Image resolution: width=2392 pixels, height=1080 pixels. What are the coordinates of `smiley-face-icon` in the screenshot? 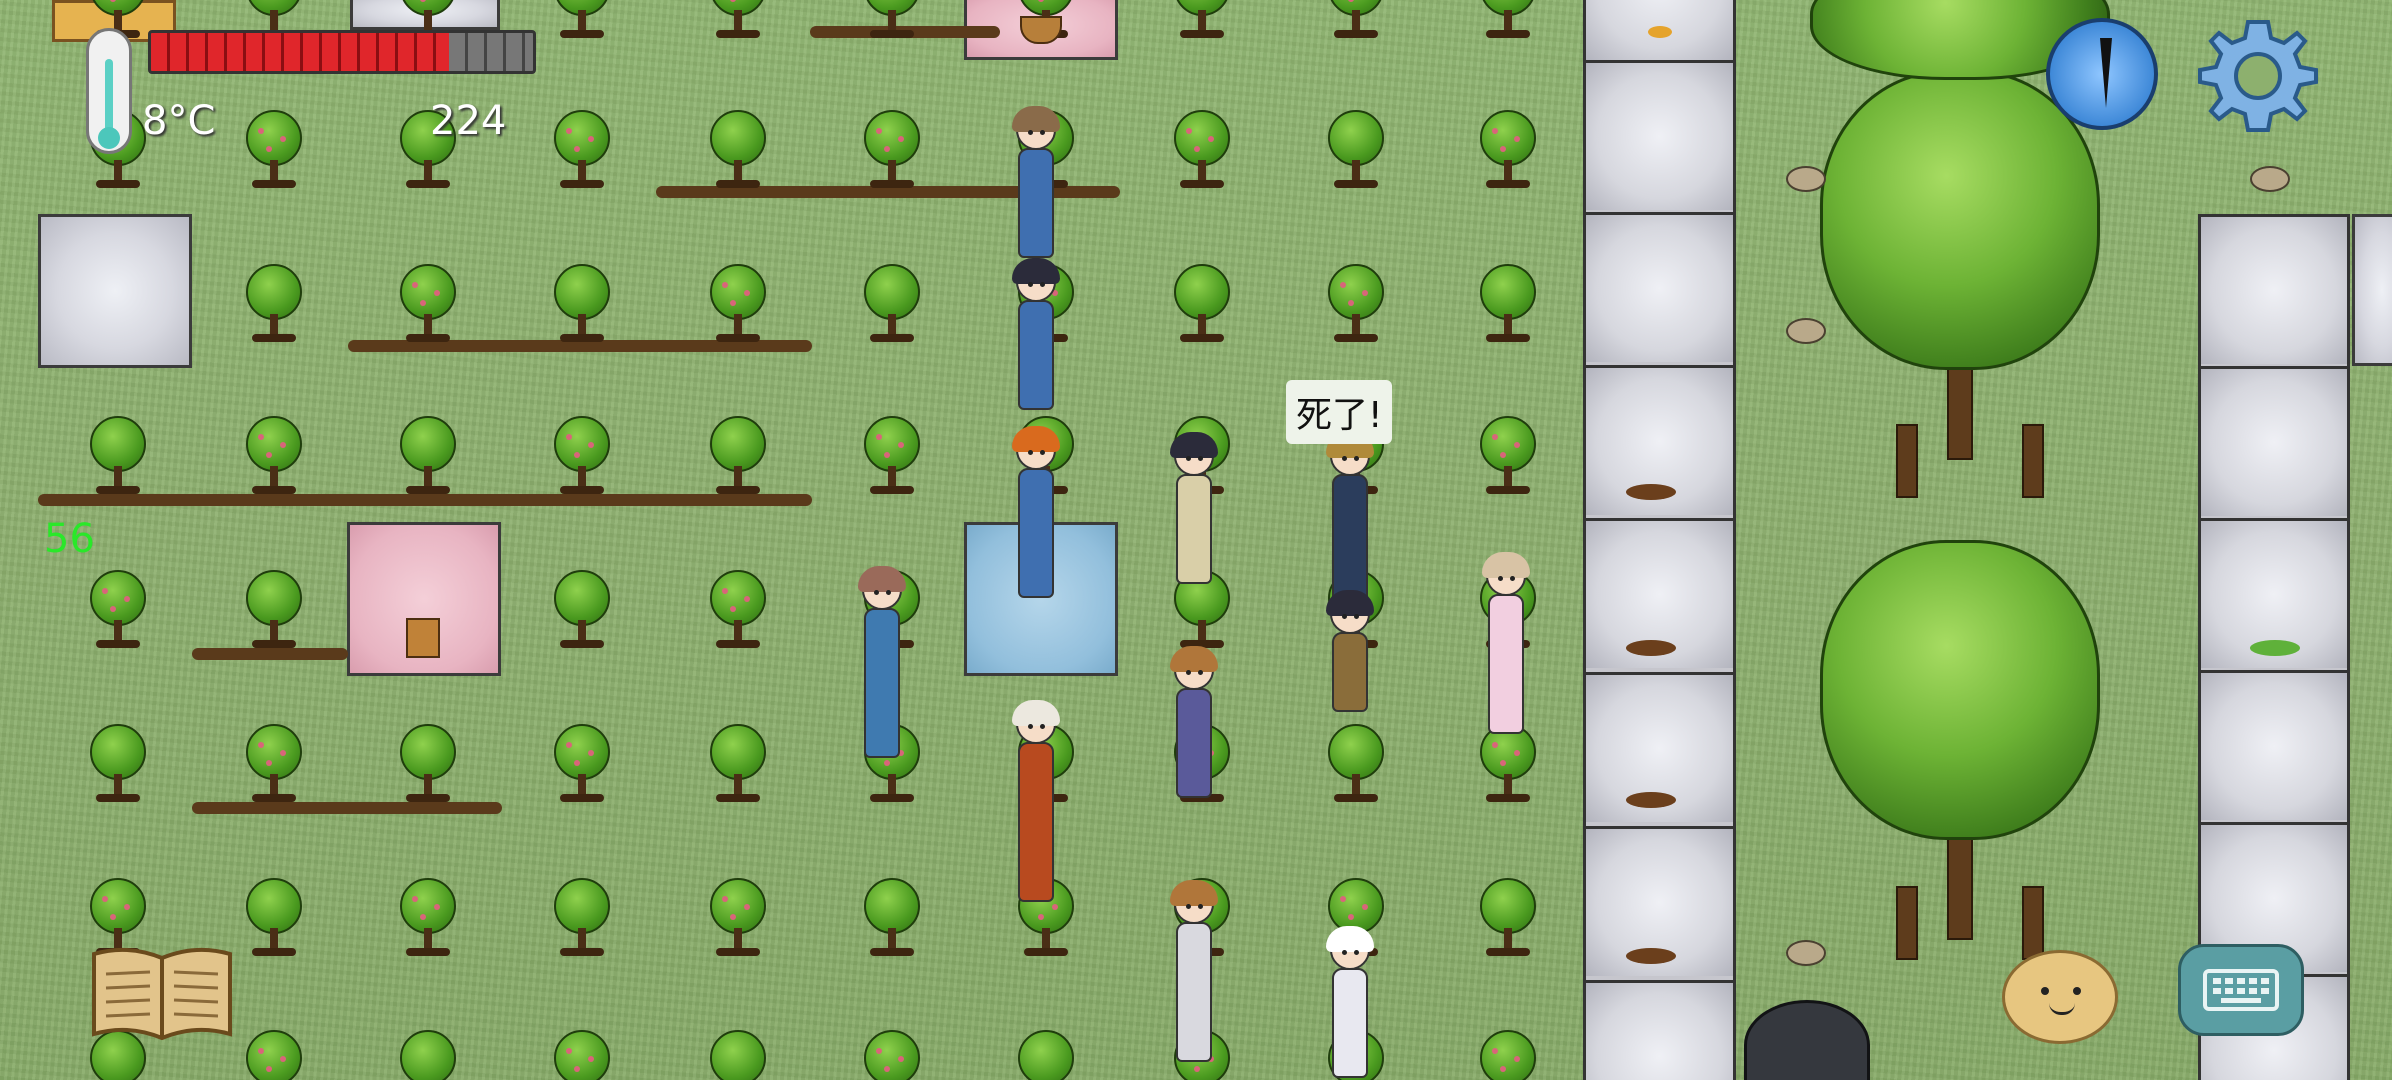 It's located at (2060, 997).